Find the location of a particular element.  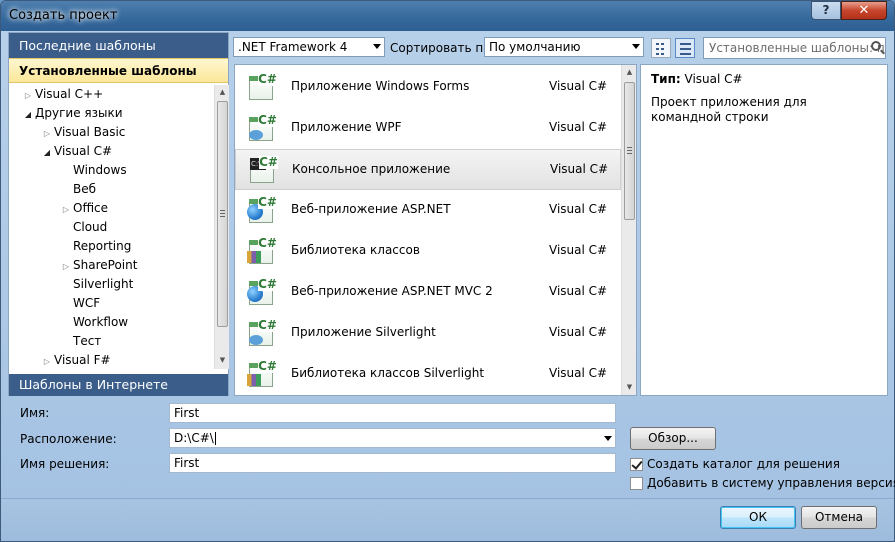

search-placeholder: Установленные шаблоны: п is located at coordinates (797, 48).